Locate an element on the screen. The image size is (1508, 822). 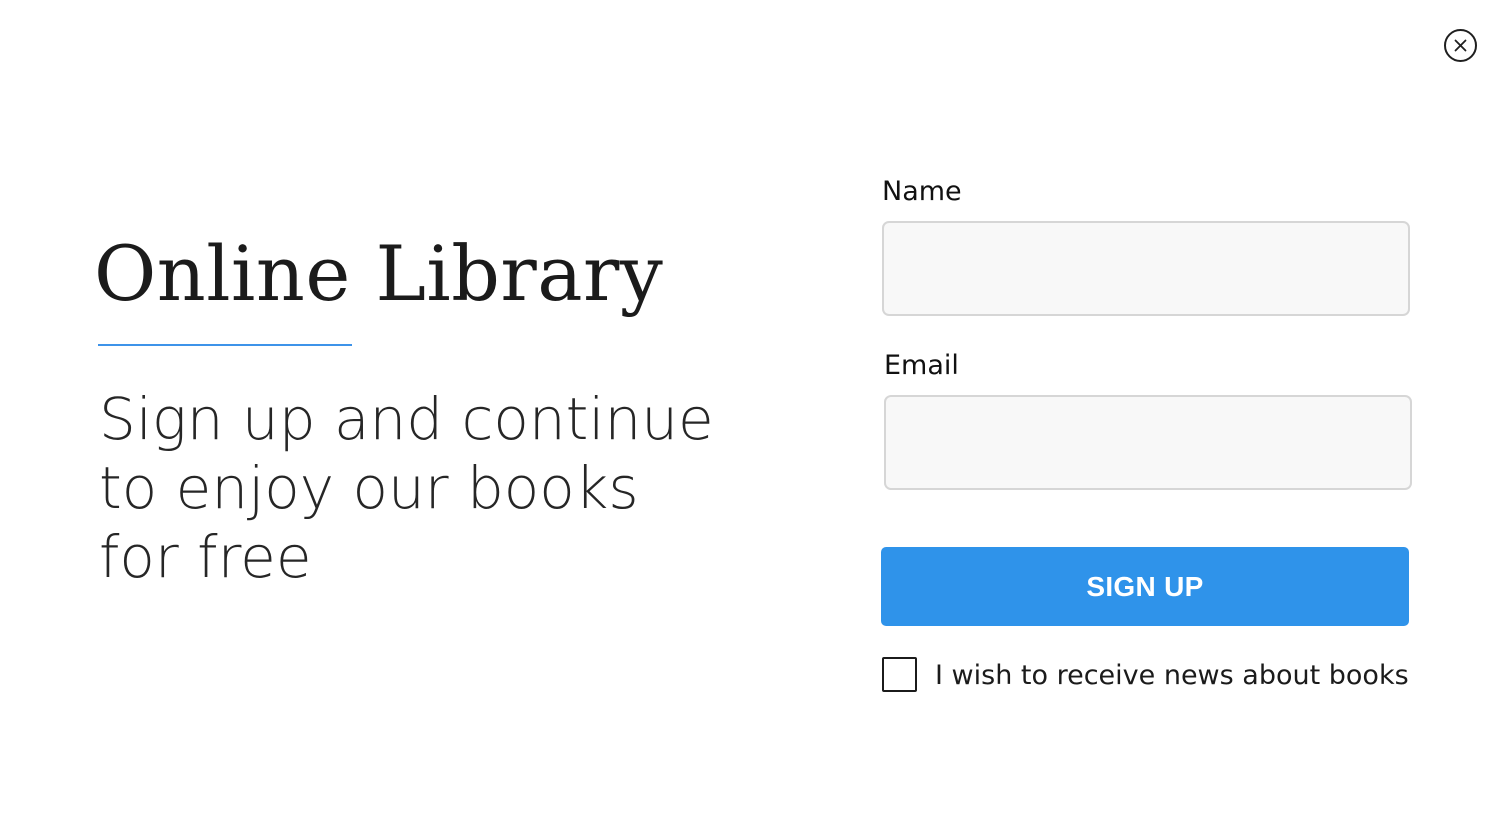
newsletter-checkbox is located at coordinates (899, 674).